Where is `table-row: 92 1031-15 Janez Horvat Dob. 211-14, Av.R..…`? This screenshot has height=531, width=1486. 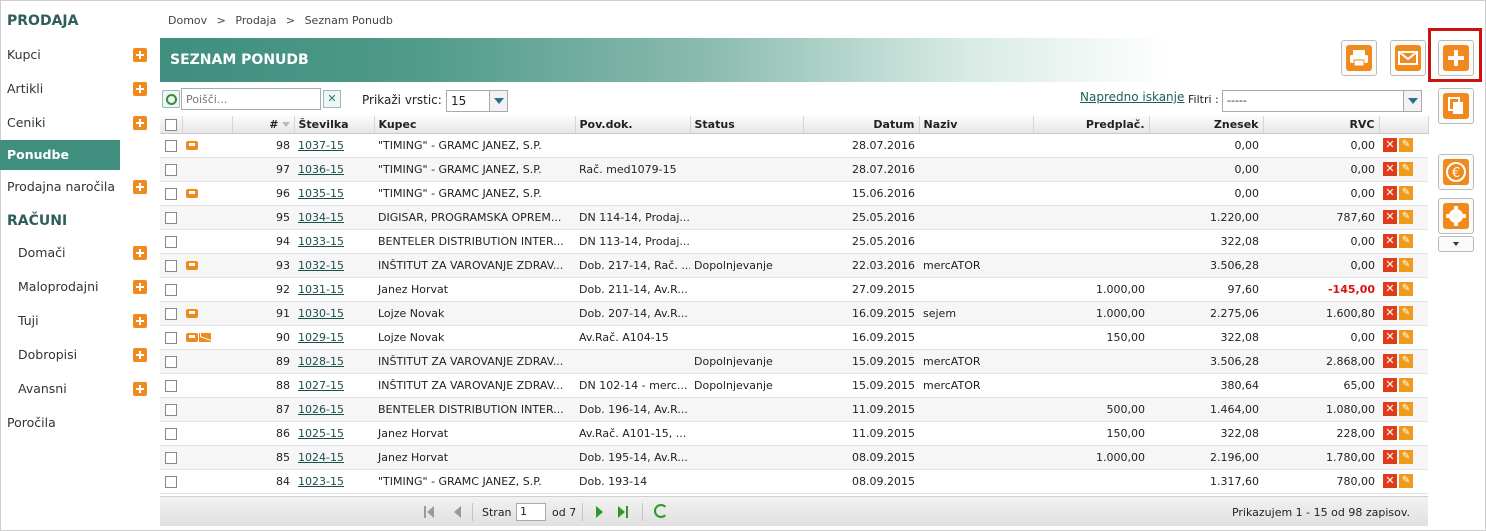
table-row: 92 1031-15 Janez Horvat Dob. 211-14, Av.R..… is located at coordinates (794, 289).